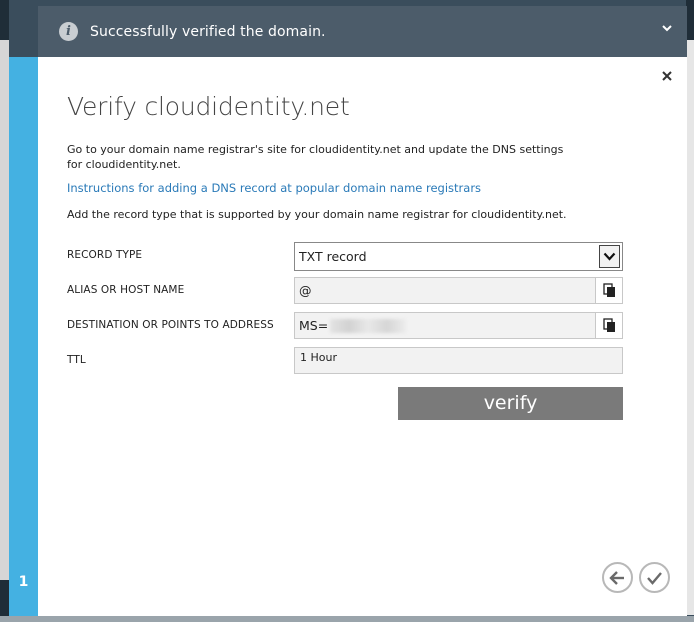  I want to click on destination-label: DESTINATION OR POINTS TO ADDRESS, so click(170, 325).